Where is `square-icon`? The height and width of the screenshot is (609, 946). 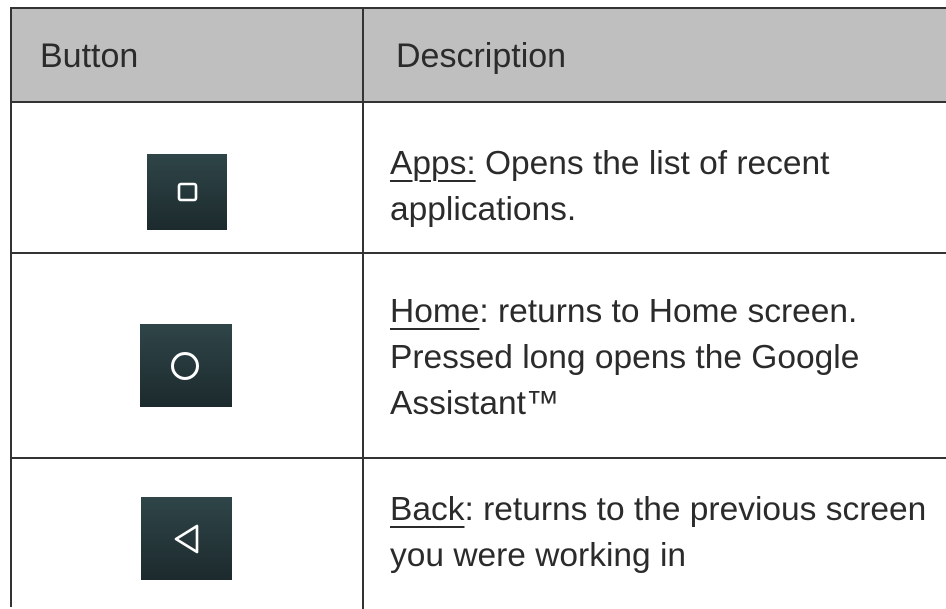 square-icon is located at coordinates (187, 192).